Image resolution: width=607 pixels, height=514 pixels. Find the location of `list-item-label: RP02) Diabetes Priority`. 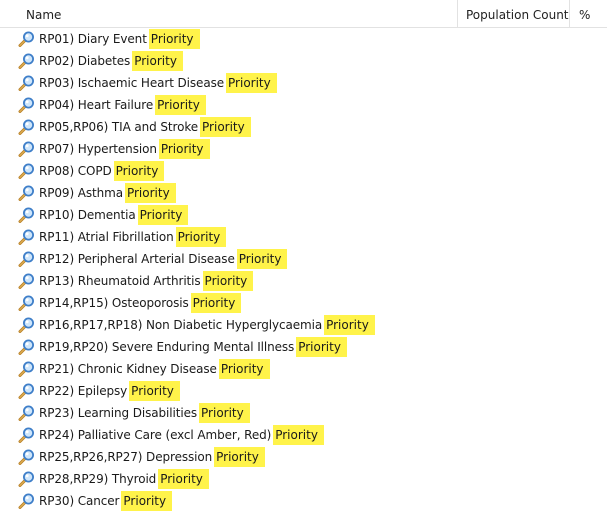

list-item-label: RP02) Diabetes Priority is located at coordinates (111, 61).